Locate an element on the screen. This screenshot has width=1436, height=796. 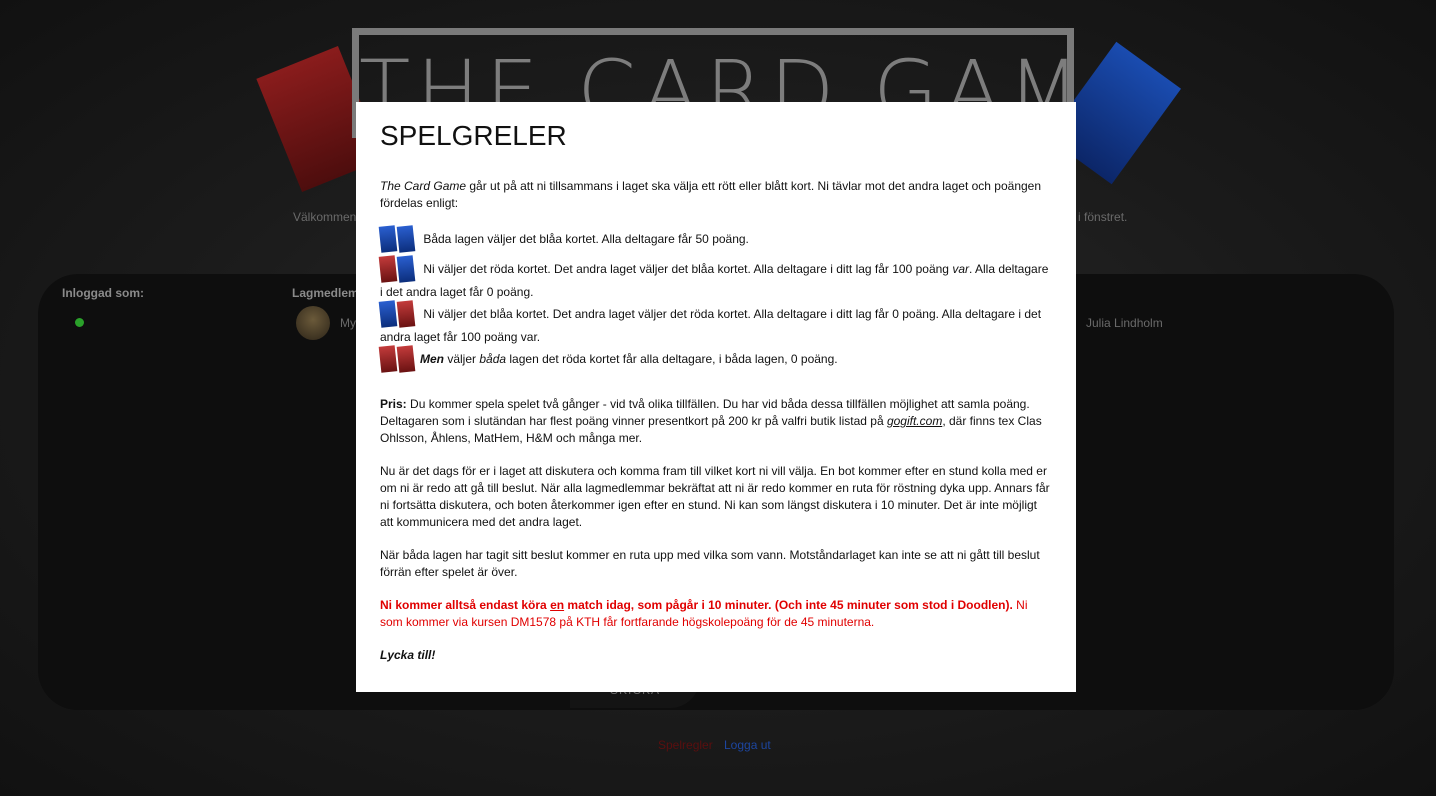
rules-link: Spelregler is located at coordinates (685, 745).